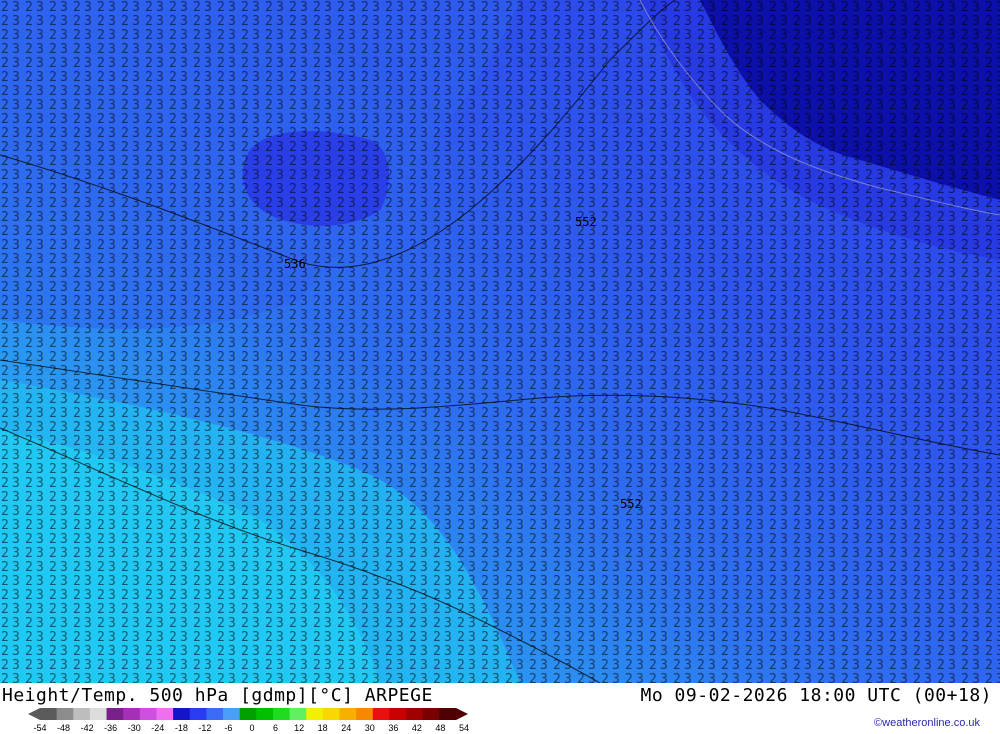 This screenshot has height=734, width=1000. Describe the element at coordinates (393, 728) in the screenshot. I see `colorbar-tick-label: 36` at that location.